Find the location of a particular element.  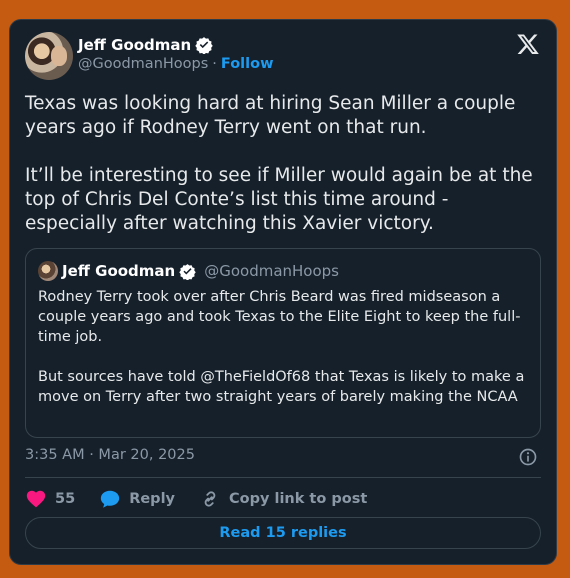

follow-button: Follow is located at coordinates (247, 64).